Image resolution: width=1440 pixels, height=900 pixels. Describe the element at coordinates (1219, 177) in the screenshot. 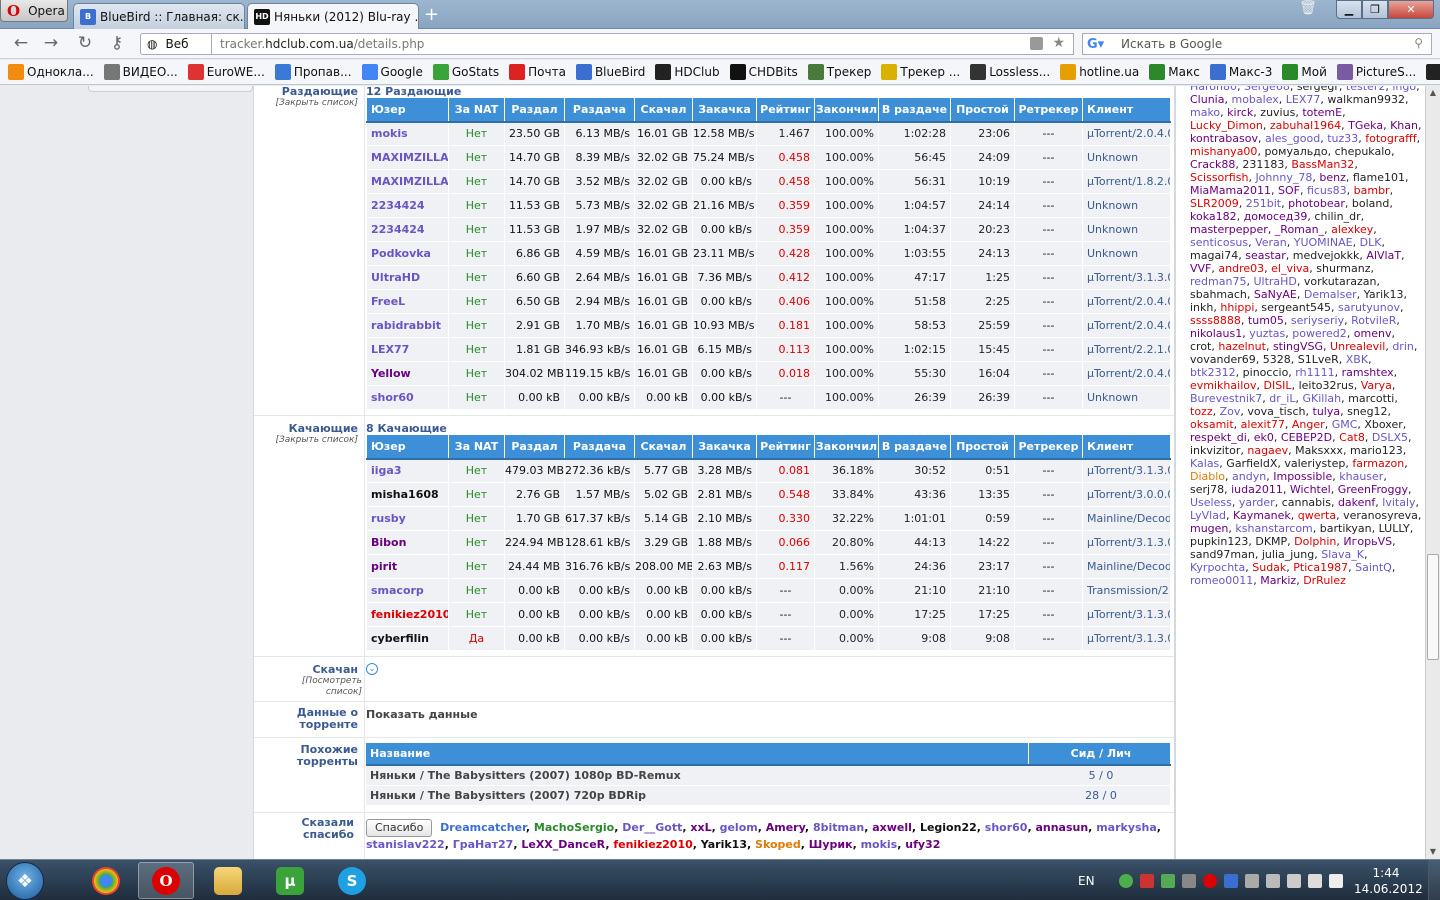

I see `online-user-link: Scissorfish` at that location.